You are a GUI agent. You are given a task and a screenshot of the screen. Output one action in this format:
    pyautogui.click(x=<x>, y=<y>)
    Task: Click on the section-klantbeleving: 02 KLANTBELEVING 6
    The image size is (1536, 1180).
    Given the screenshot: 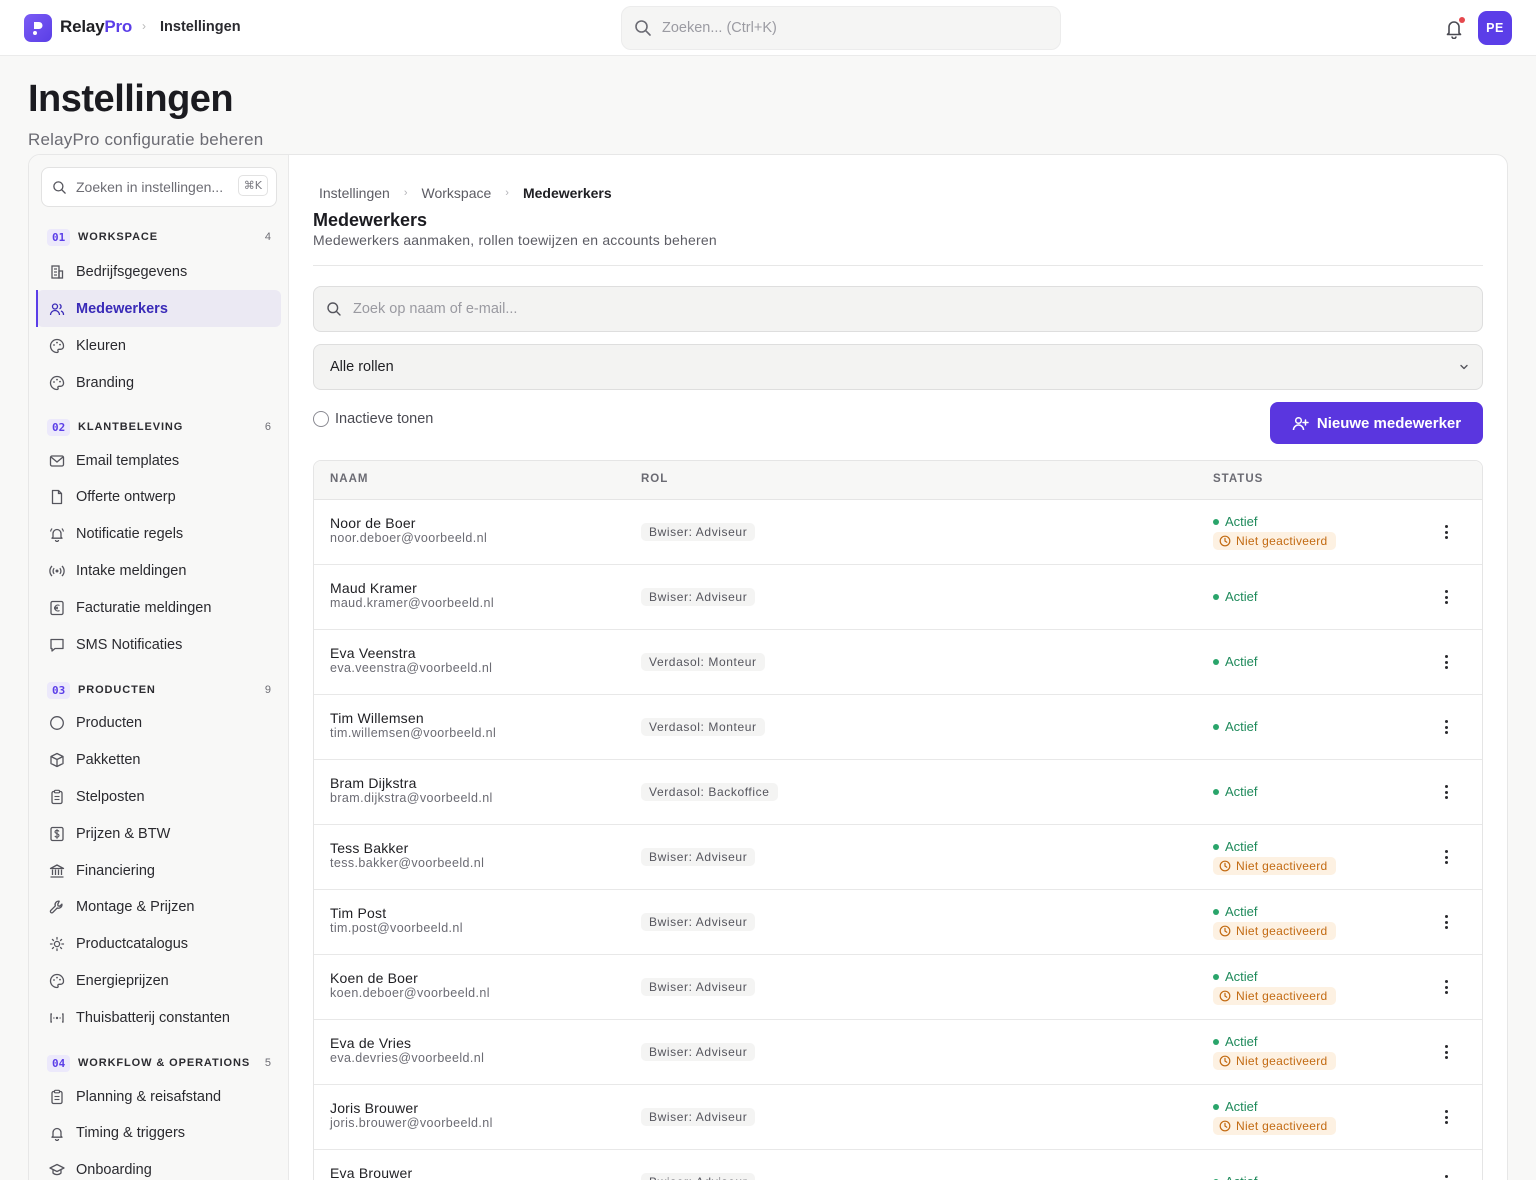 What is the action you would take?
    pyautogui.click(x=159, y=428)
    